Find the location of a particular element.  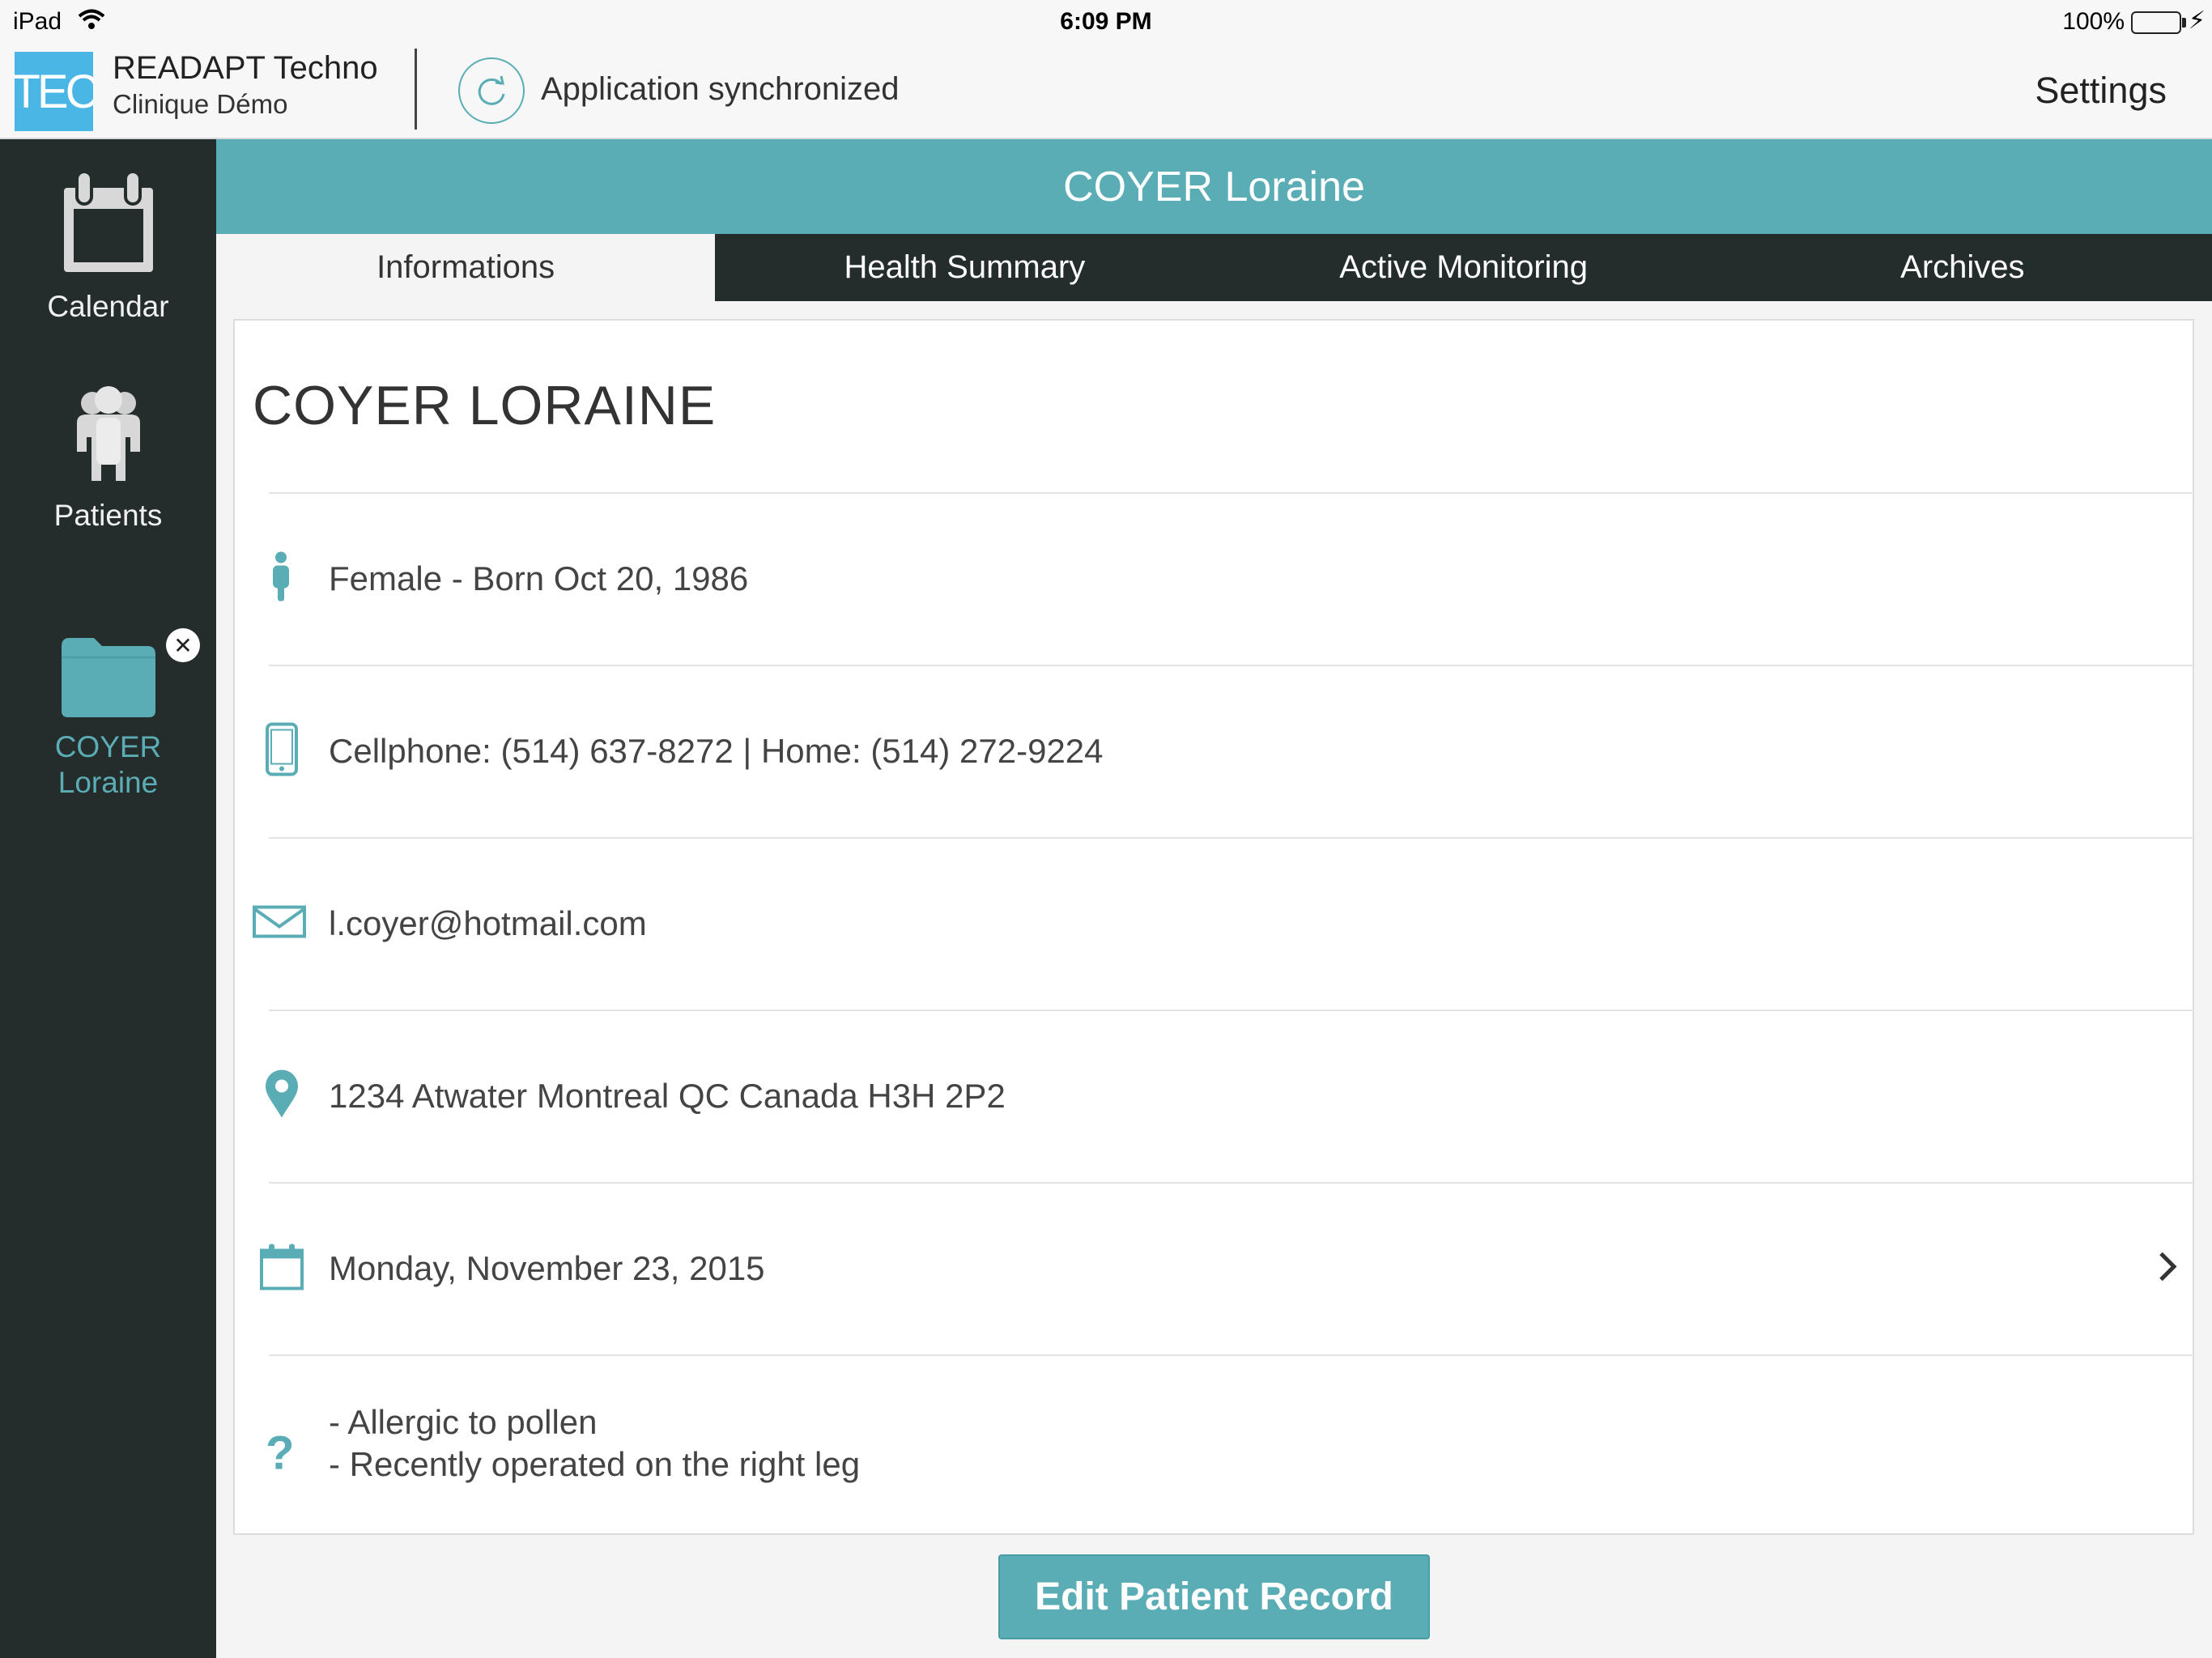

email-text: l.coyer@hotmail.com is located at coordinates (488, 922).